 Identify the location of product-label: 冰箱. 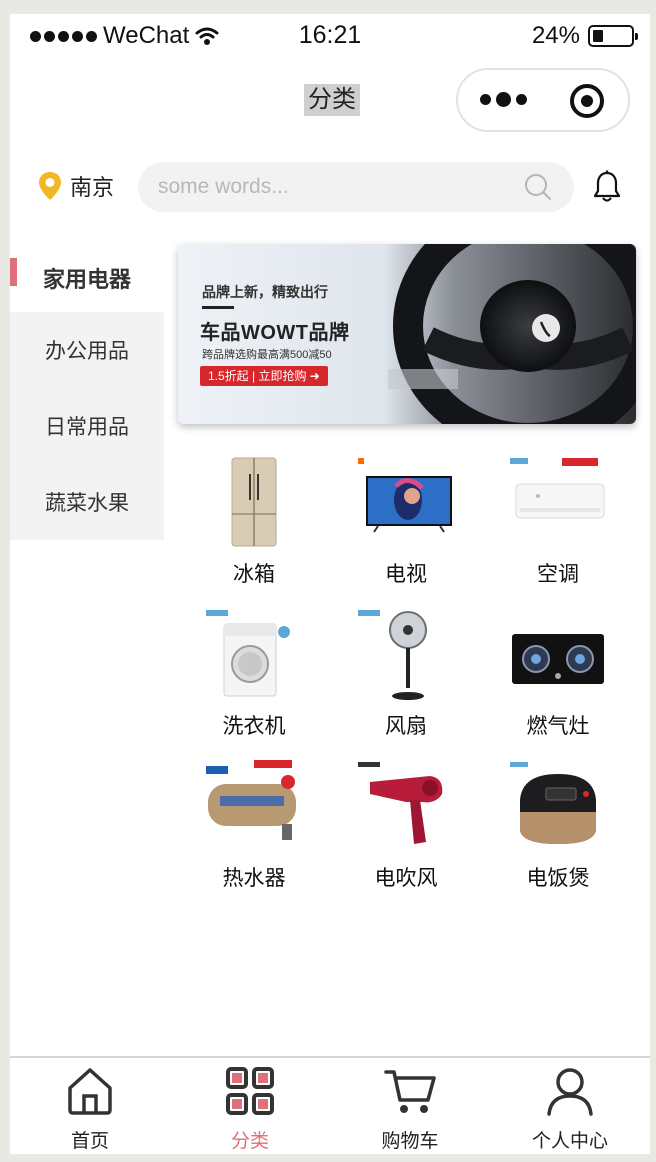
(254, 574).